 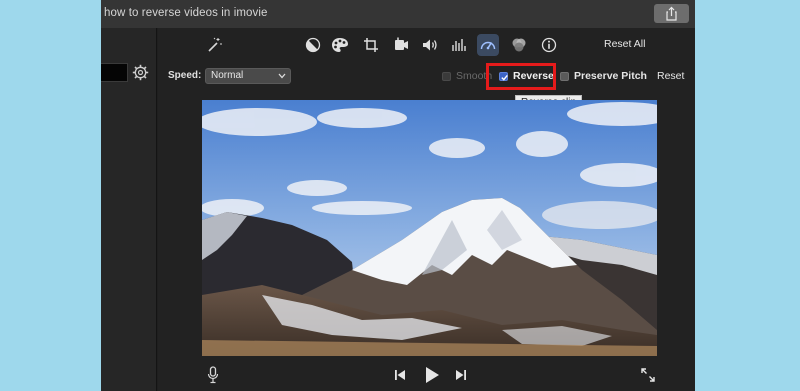 I want to click on preserve-pitch-checkbox-box, so click(x=564, y=76).